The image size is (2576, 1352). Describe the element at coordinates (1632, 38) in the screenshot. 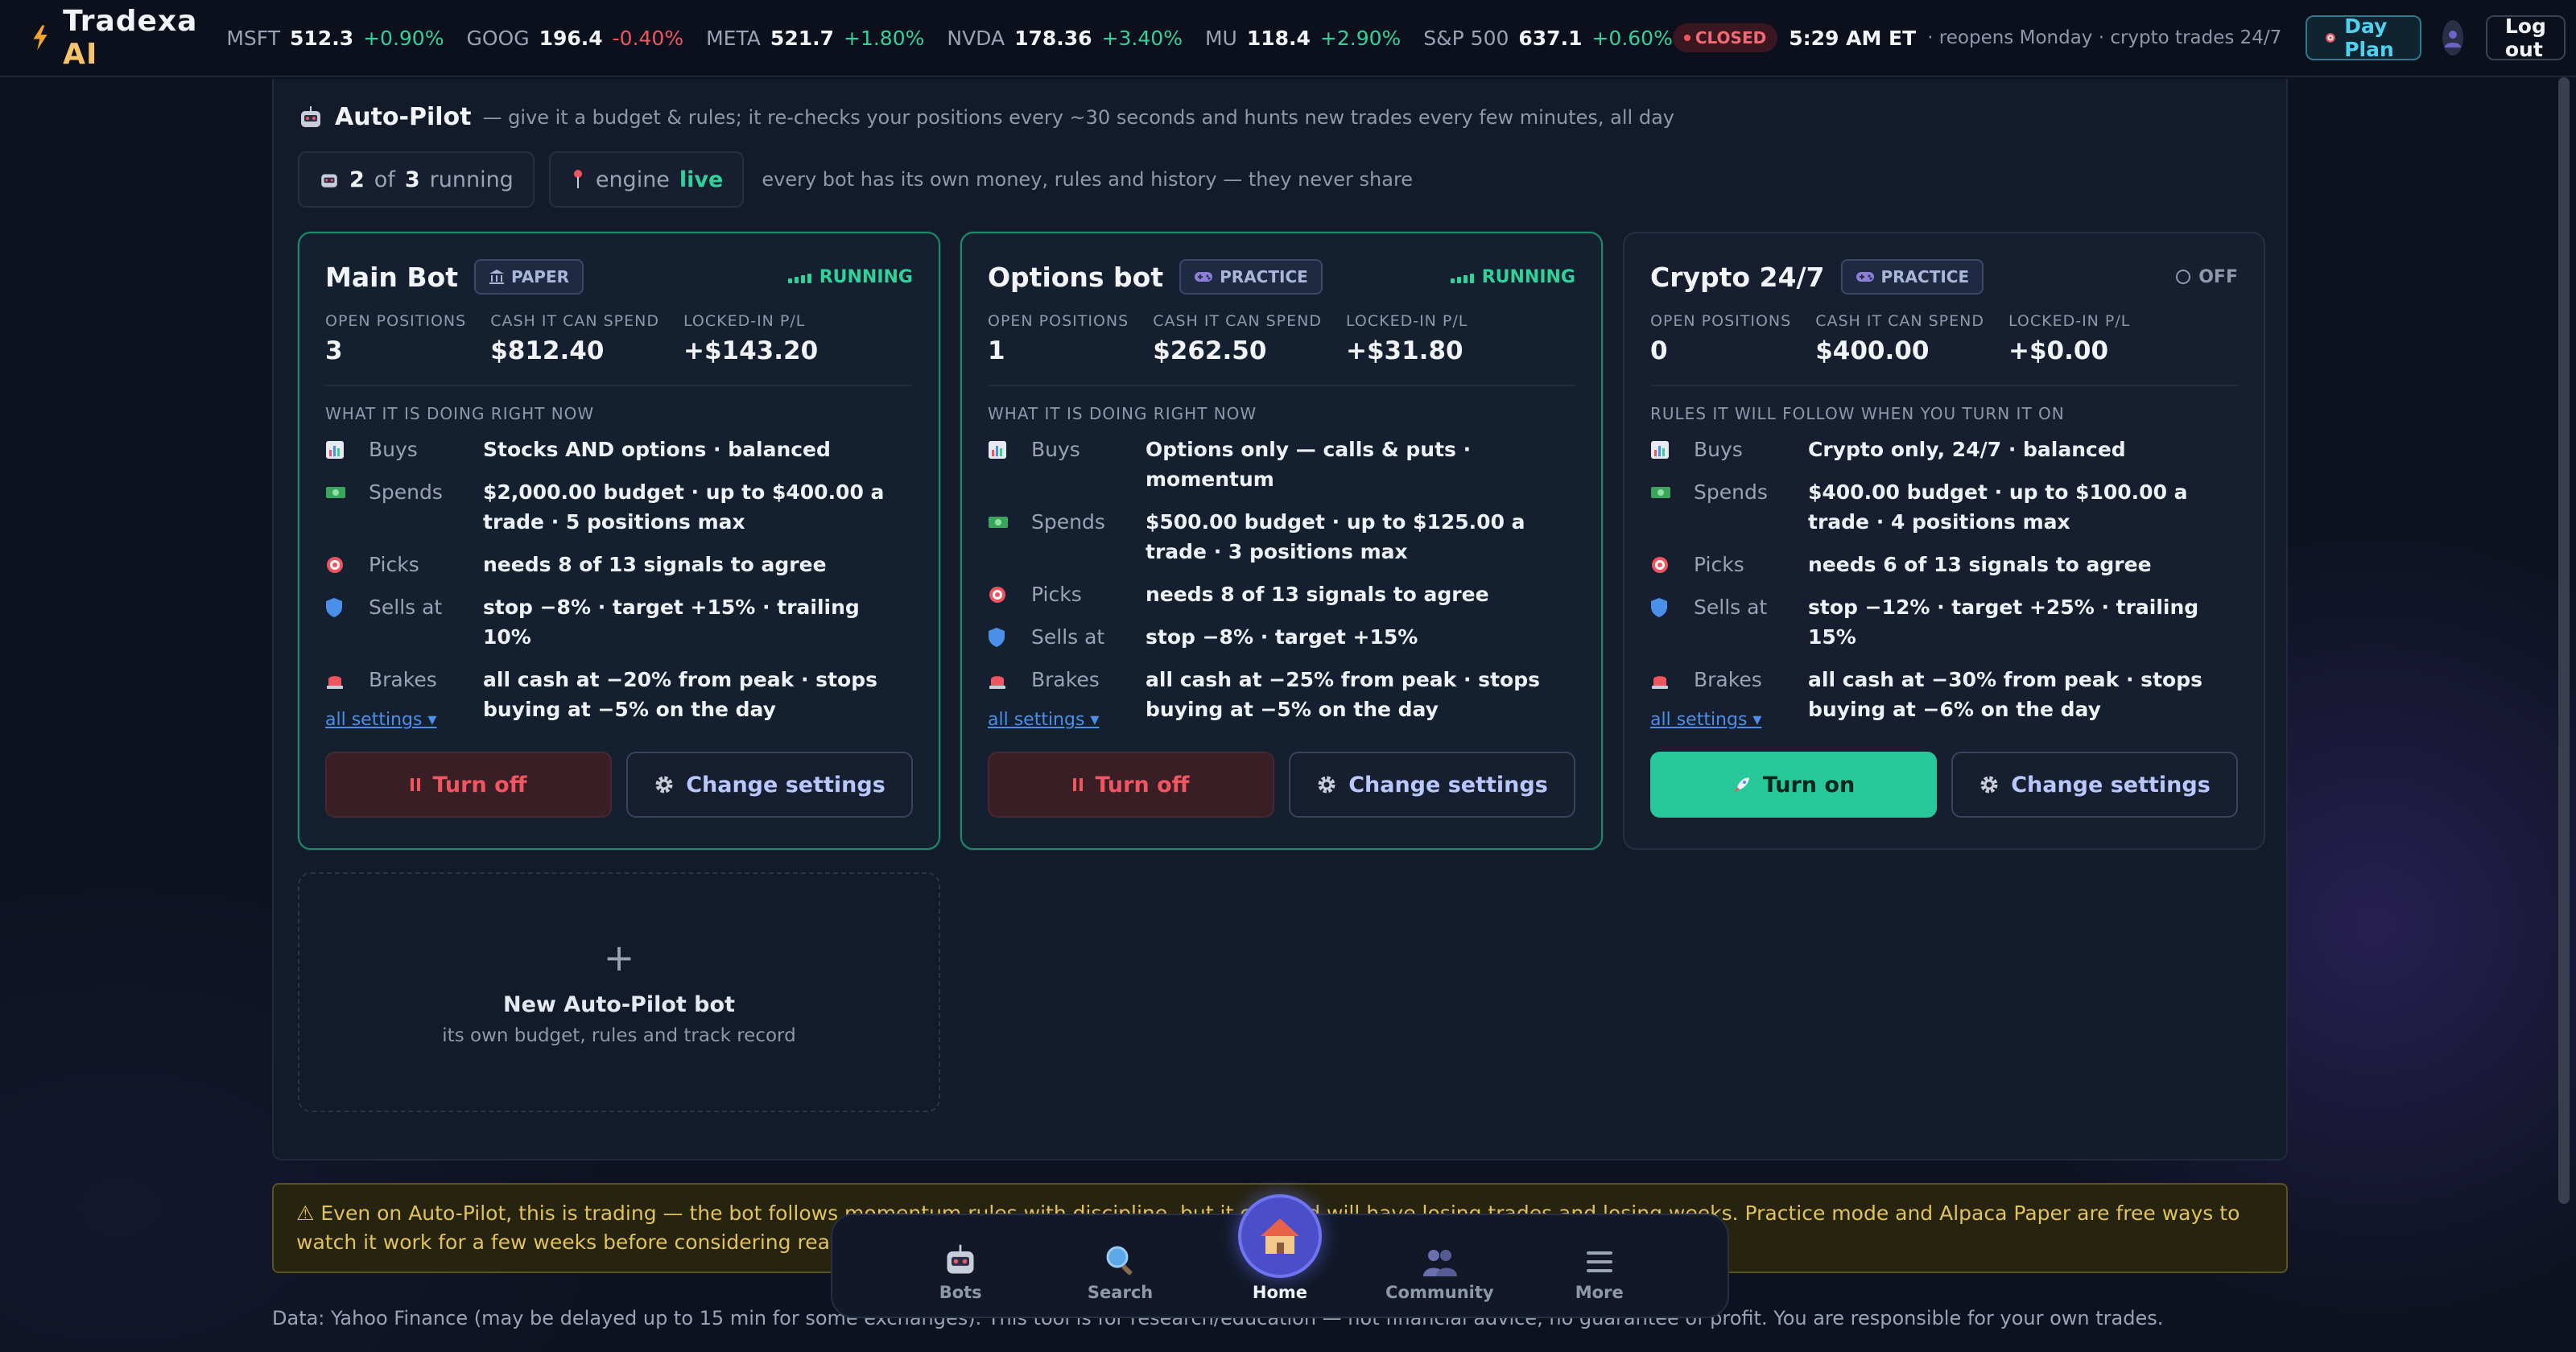

I see `ticker-change: +0.60%` at that location.